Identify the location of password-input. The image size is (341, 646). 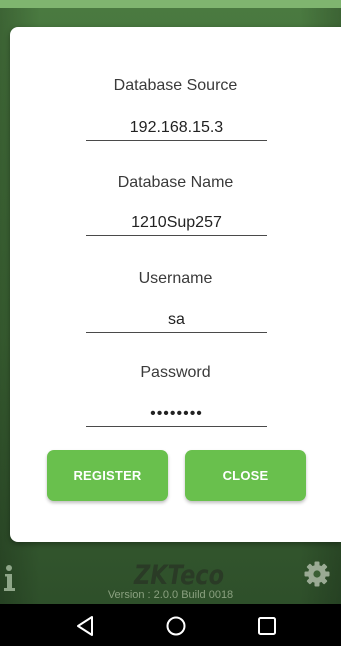
(176, 414).